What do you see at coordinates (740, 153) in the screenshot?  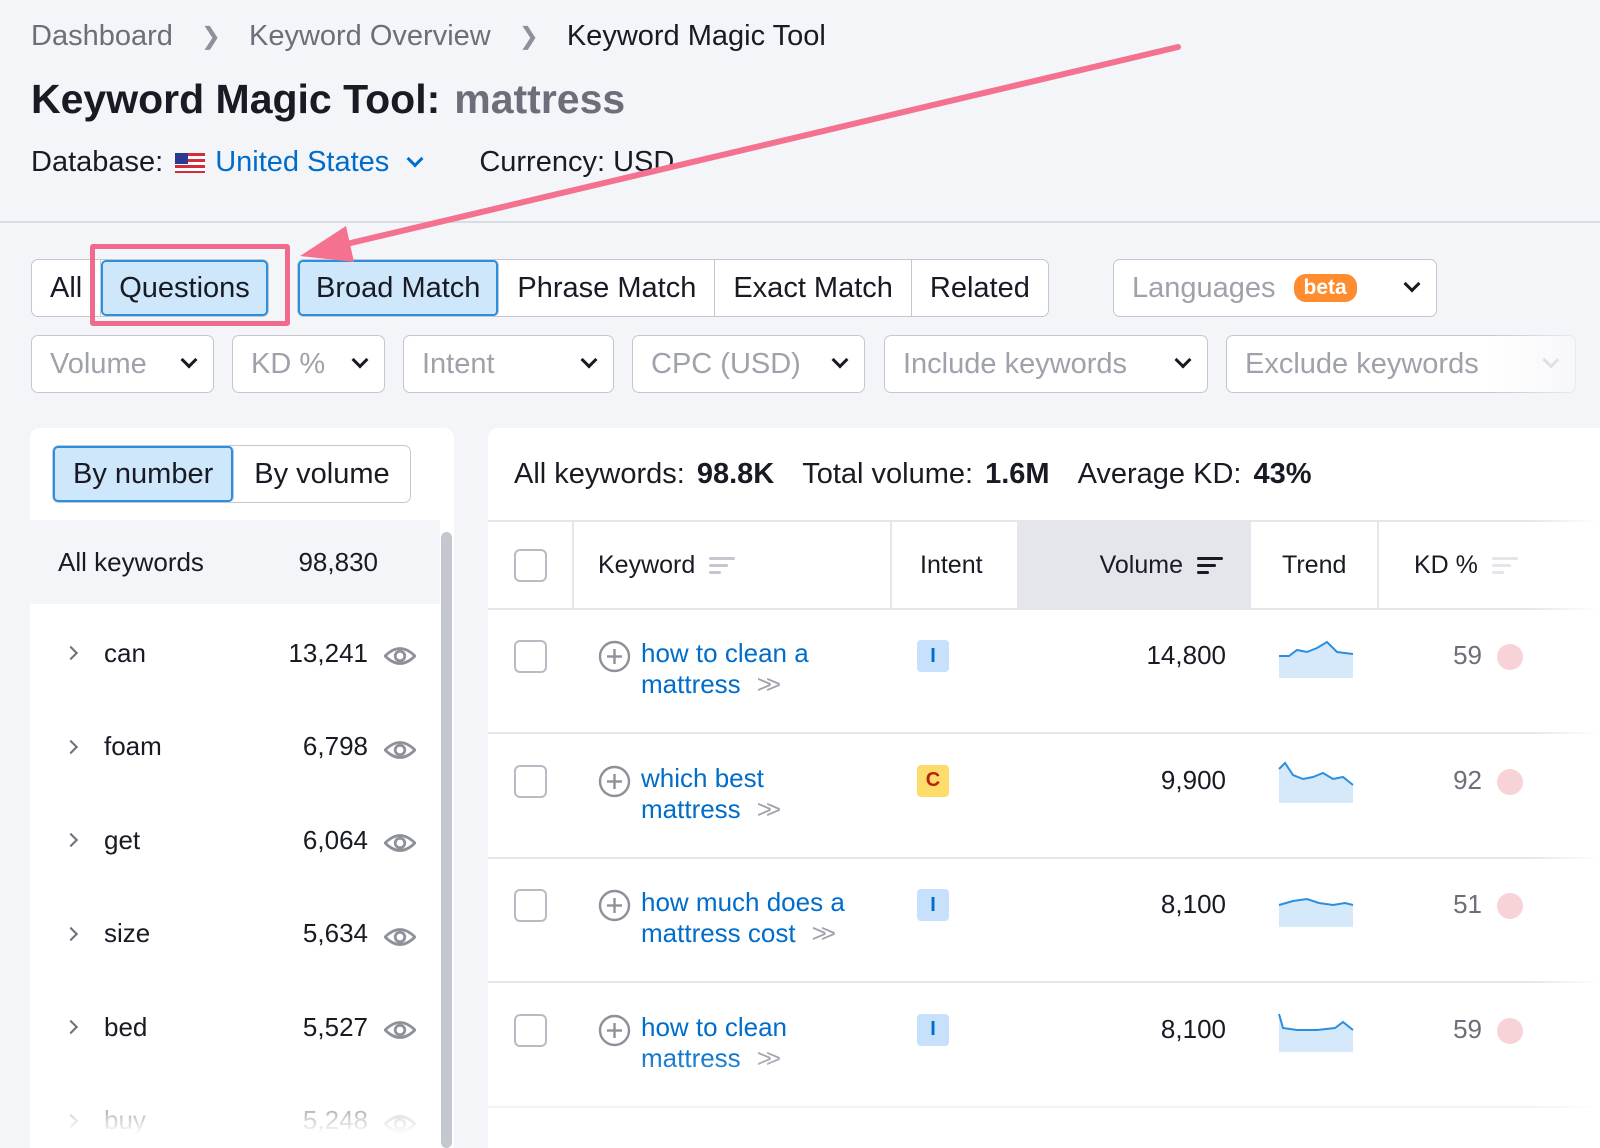 I see `annotation-arrow` at bounding box center [740, 153].